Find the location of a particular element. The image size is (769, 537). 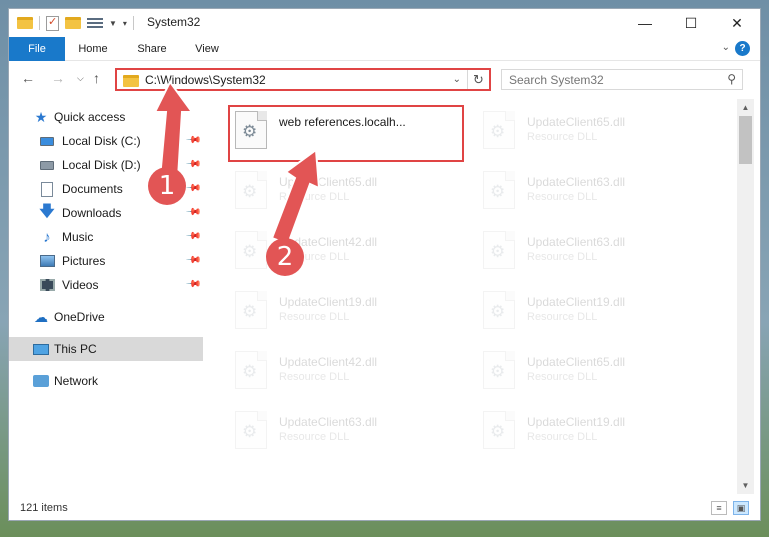

step-2-badge: 2 is located at coordinates (285, 257).